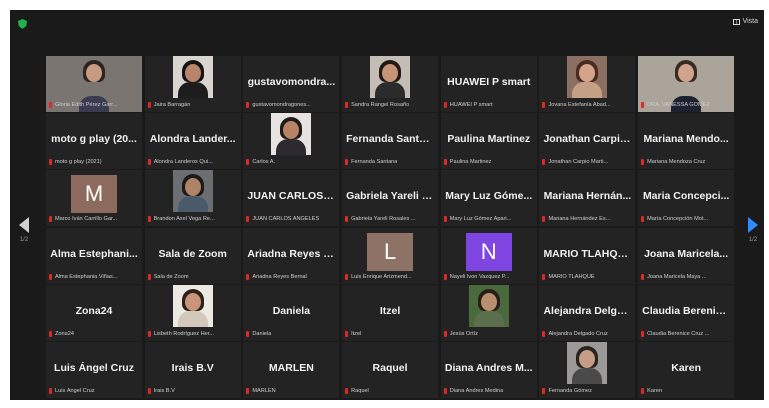 The height and width of the screenshot is (408, 769). Describe the element at coordinates (390, 105) in the screenshot. I see `participant-label: Sandra Rangel Rosaño` at that location.